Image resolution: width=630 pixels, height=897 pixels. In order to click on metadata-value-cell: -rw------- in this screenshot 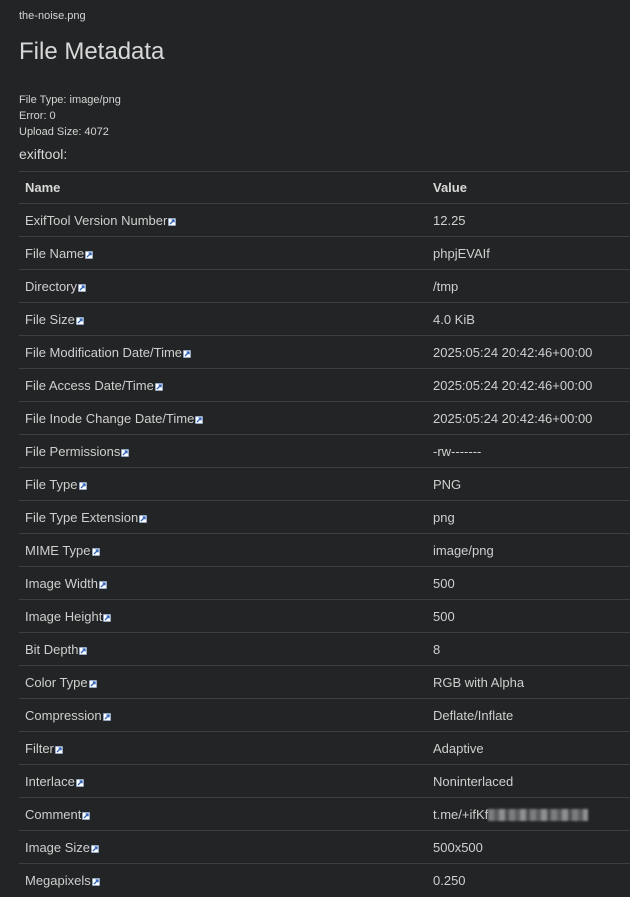, I will do `click(528, 451)`.